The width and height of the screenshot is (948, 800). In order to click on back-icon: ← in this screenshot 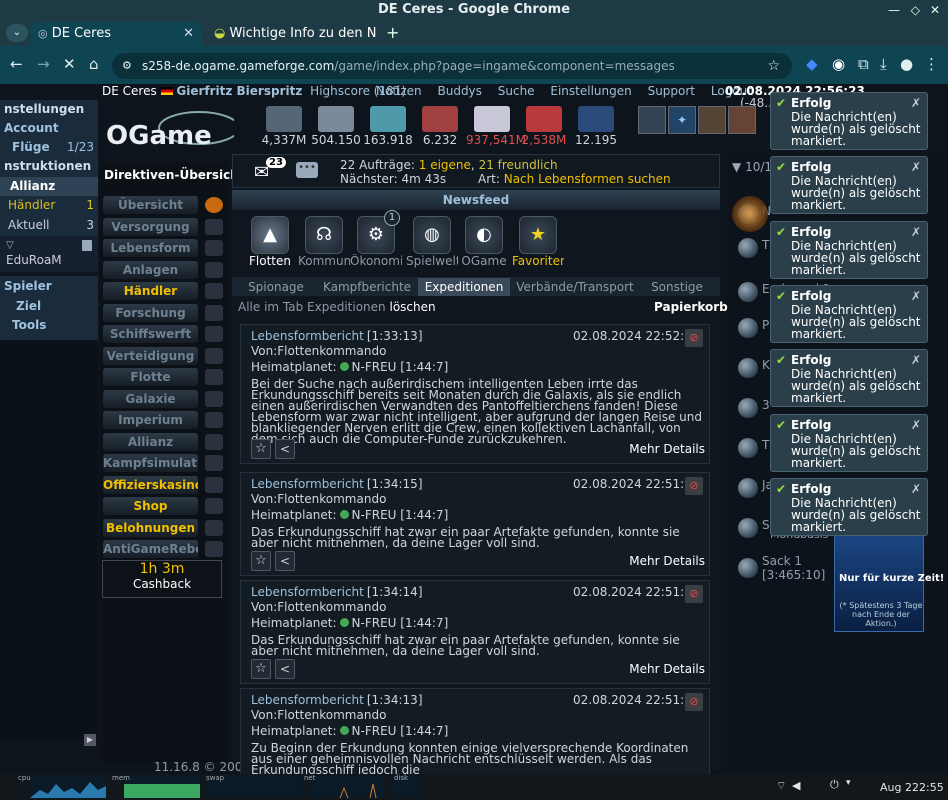, I will do `click(16, 64)`.